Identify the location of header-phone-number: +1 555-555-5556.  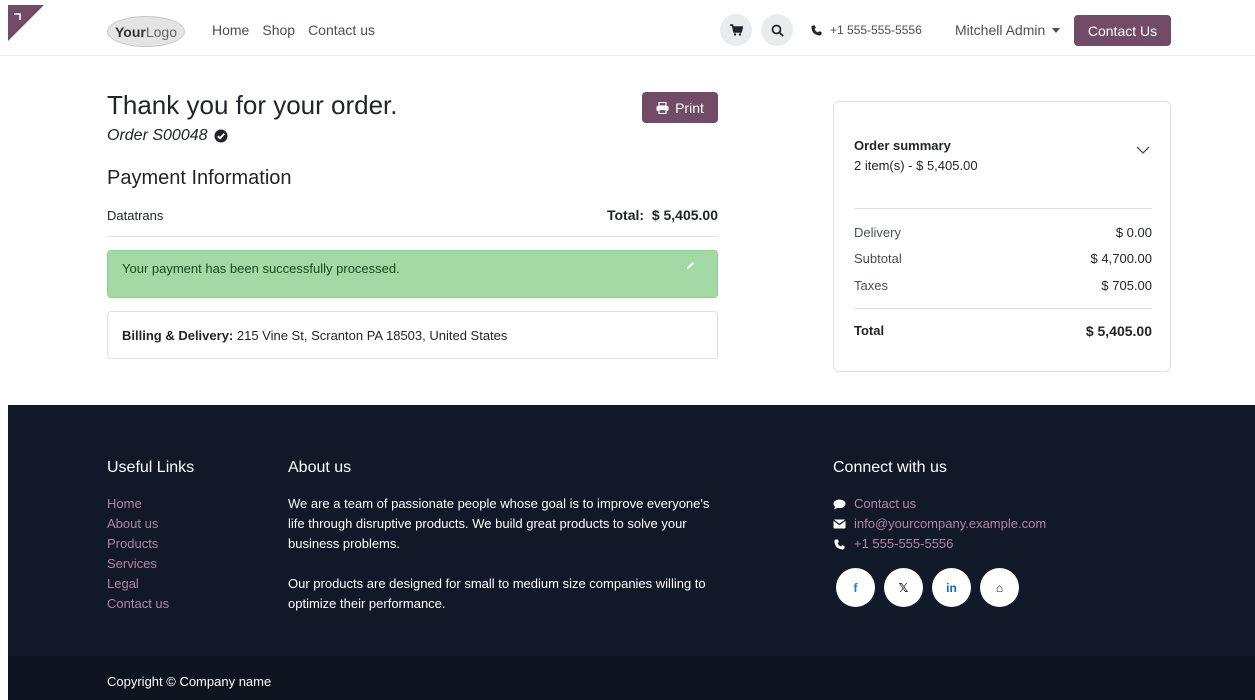
(876, 30).